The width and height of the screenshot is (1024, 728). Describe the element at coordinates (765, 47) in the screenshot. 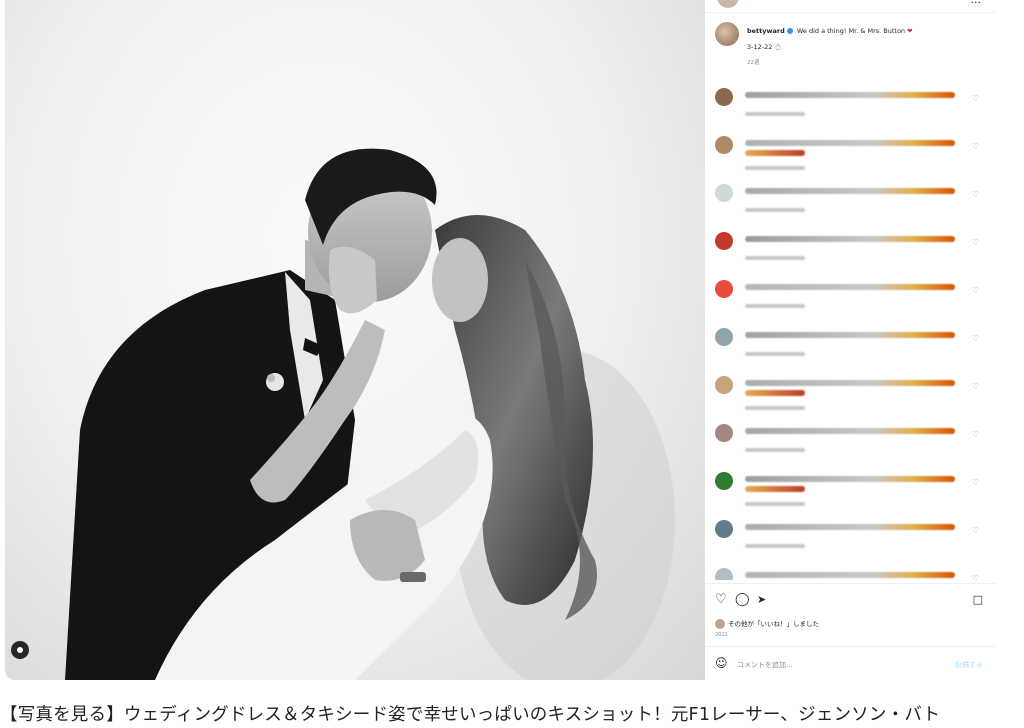

I see `caption-date: 3-12-22 💍` at that location.